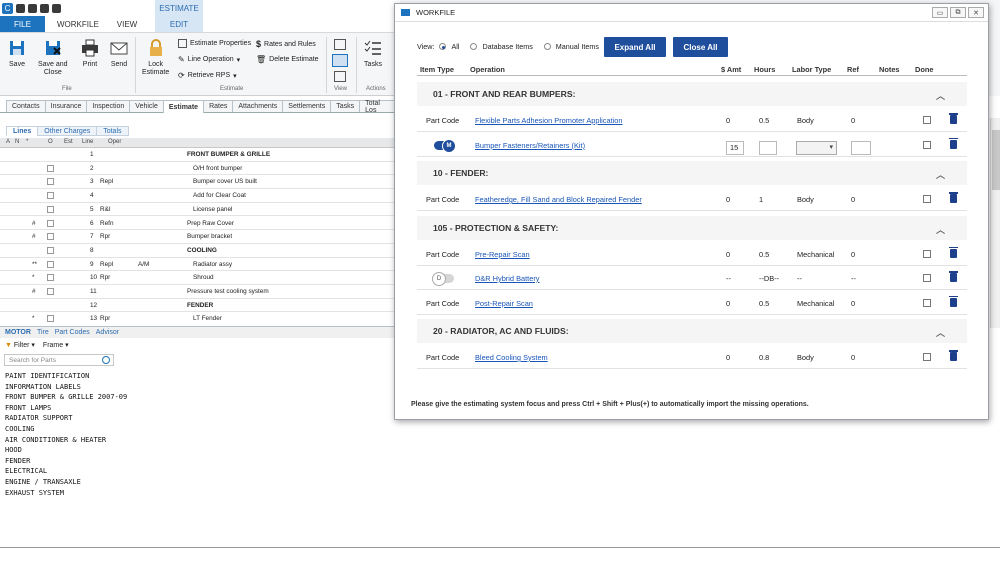 This screenshot has width=1000, height=563. I want to click on tab-total-loss: Total Los, so click(377, 107).